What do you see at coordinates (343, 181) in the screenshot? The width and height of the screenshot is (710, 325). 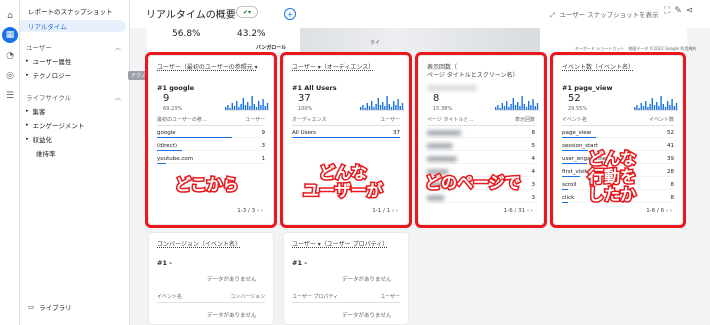 I see `annotation-who: どんな ユーザーが` at bounding box center [343, 181].